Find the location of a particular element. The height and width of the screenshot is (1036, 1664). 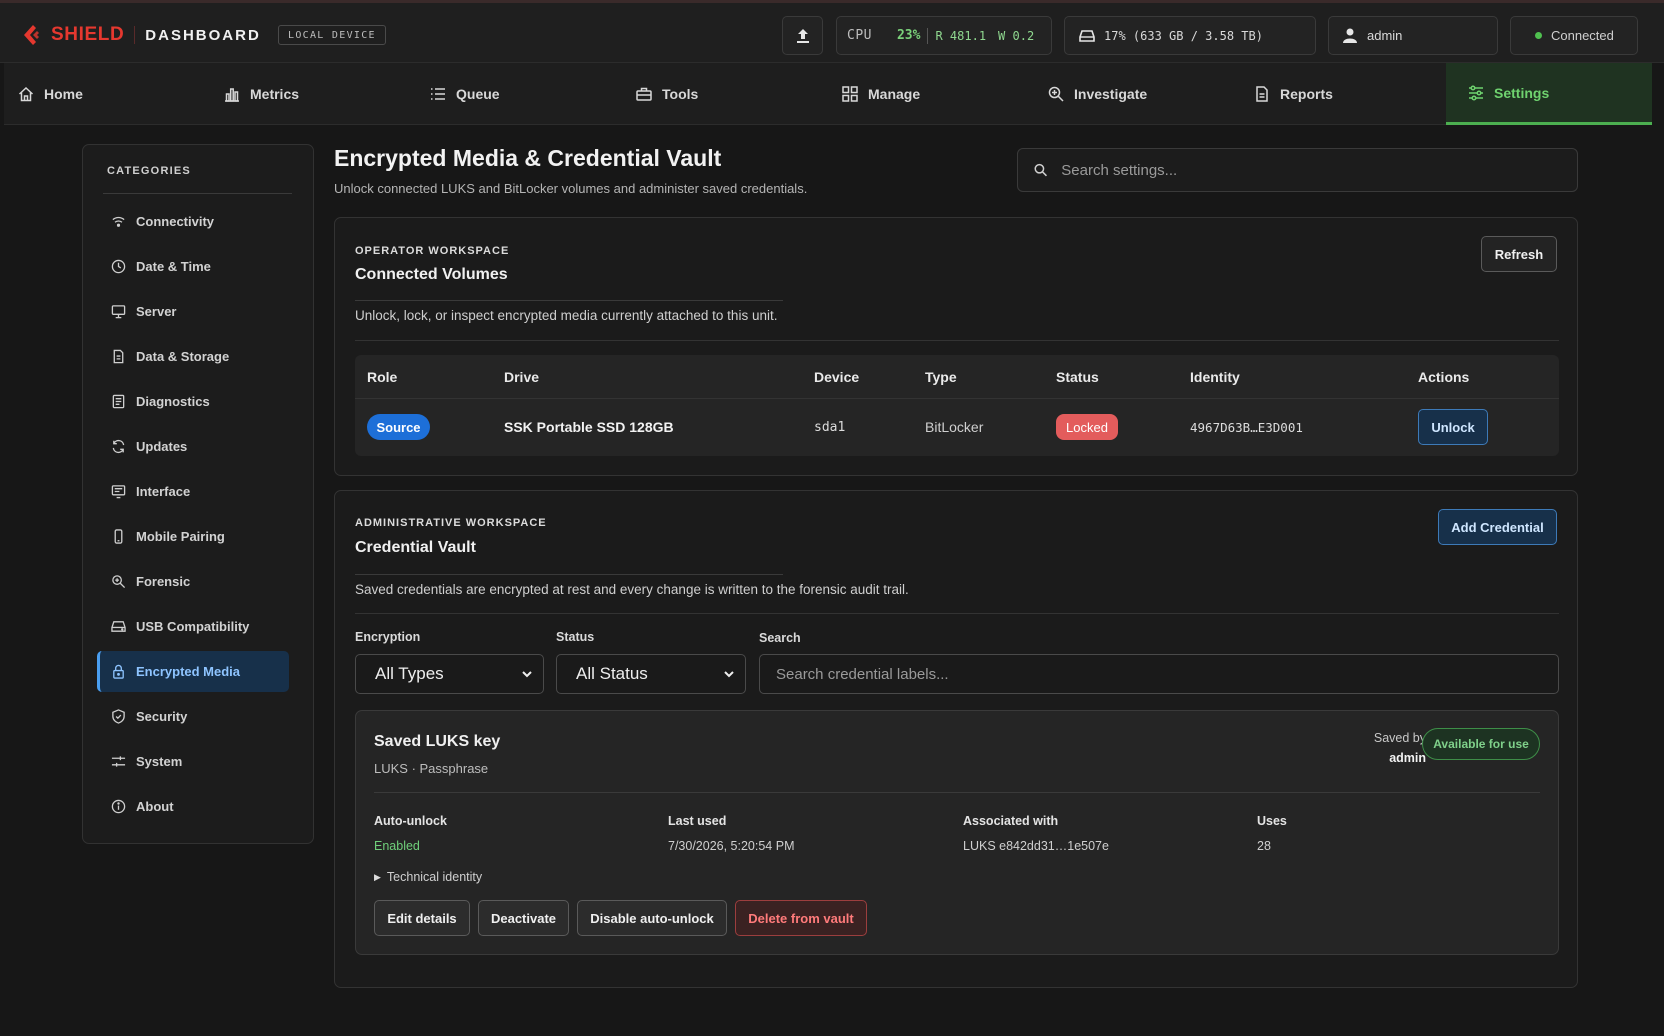

add-credential-button: Add Credential is located at coordinates (1497, 527).